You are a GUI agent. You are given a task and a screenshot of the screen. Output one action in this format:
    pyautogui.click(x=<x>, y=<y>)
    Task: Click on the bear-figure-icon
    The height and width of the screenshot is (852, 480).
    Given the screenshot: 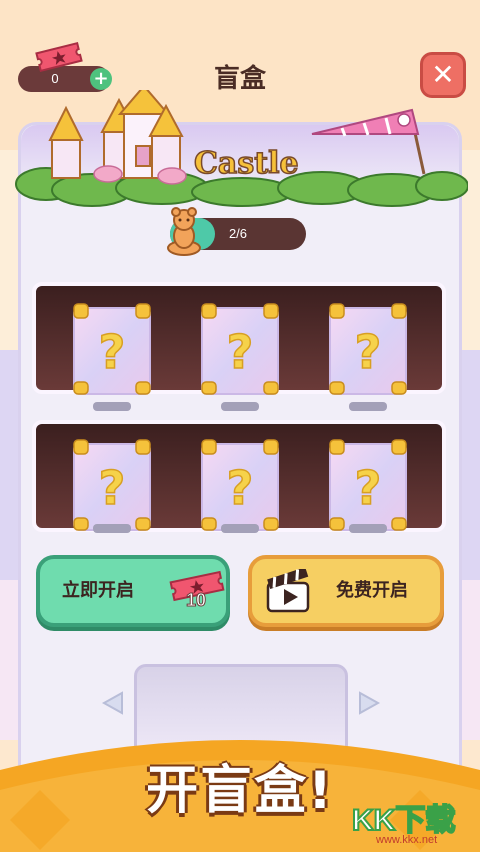 What is the action you would take?
    pyautogui.click(x=184, y=231)
    